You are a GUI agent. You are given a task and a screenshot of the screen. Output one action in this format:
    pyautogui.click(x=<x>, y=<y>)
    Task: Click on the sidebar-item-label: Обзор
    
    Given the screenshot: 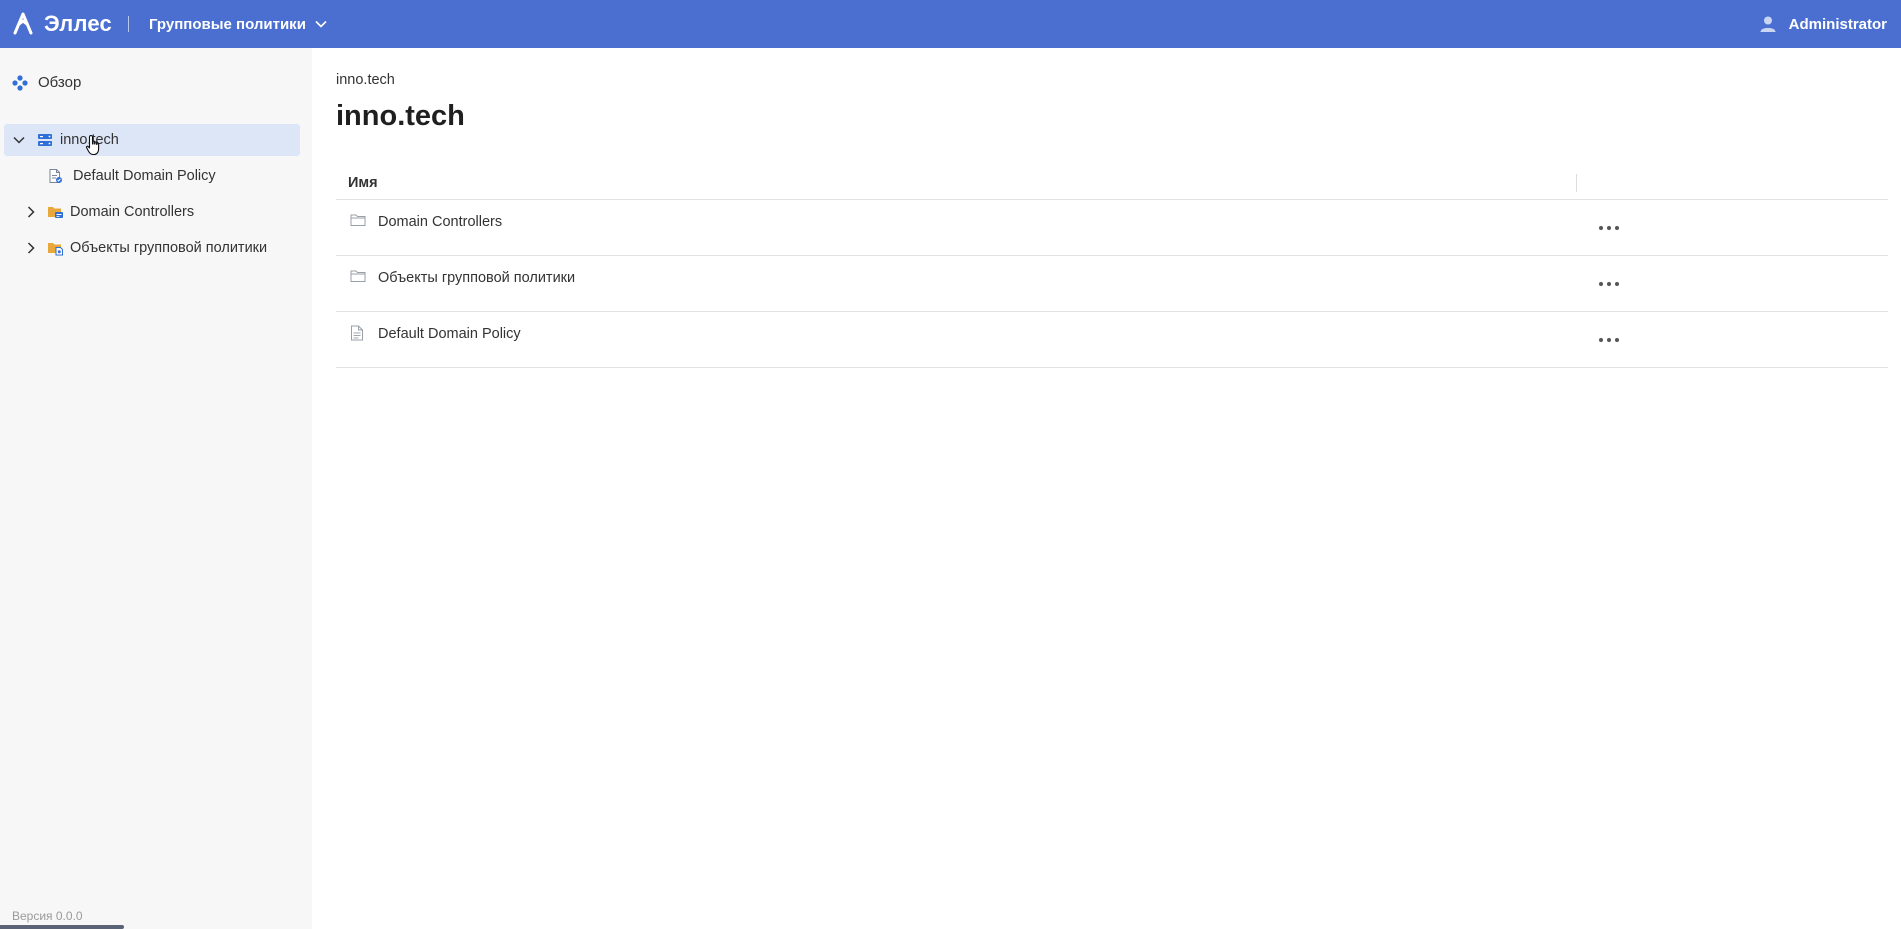 What is the action you would take?
    pyautogui.click(x=60, y=82)
    